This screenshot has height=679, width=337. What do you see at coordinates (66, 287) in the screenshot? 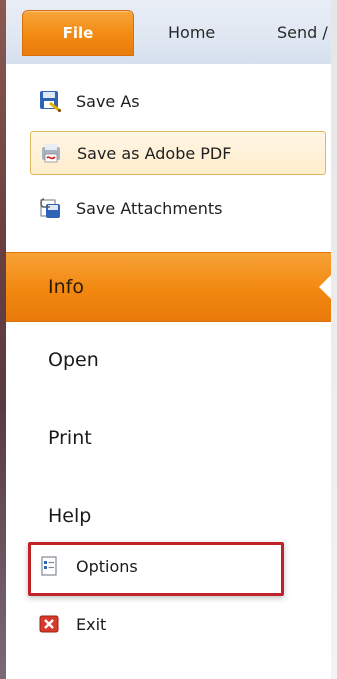
I see `nav-info-label: Info` at bounding box center [66, 287].